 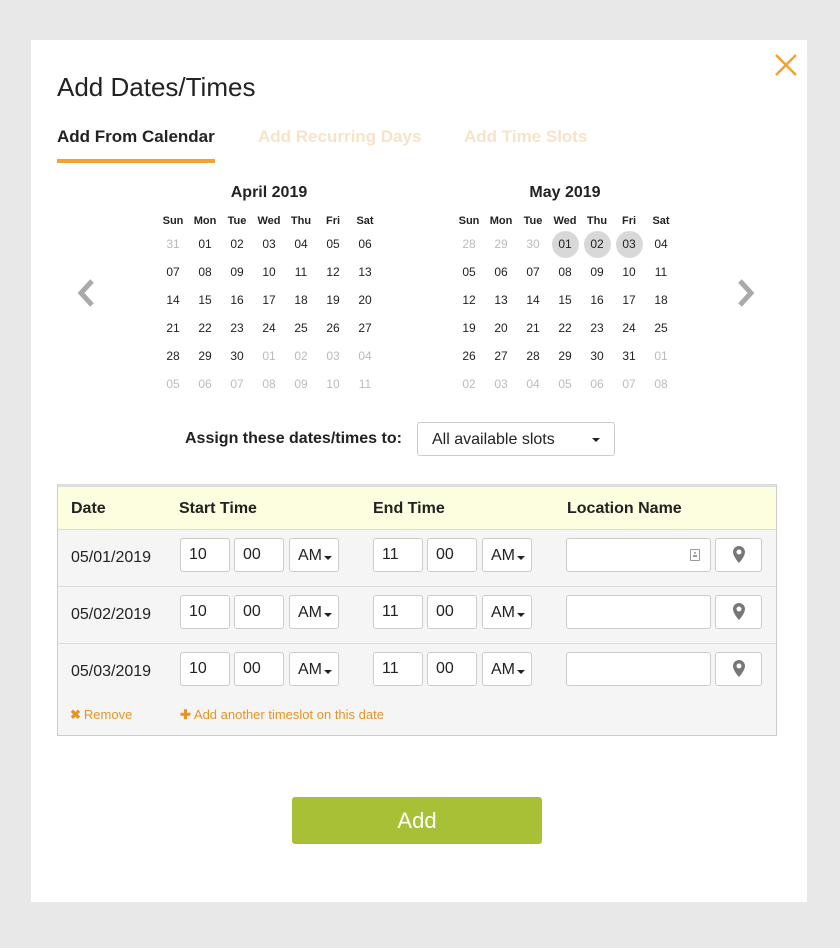 I want to click on close-icon, so click(x=786, y=65).